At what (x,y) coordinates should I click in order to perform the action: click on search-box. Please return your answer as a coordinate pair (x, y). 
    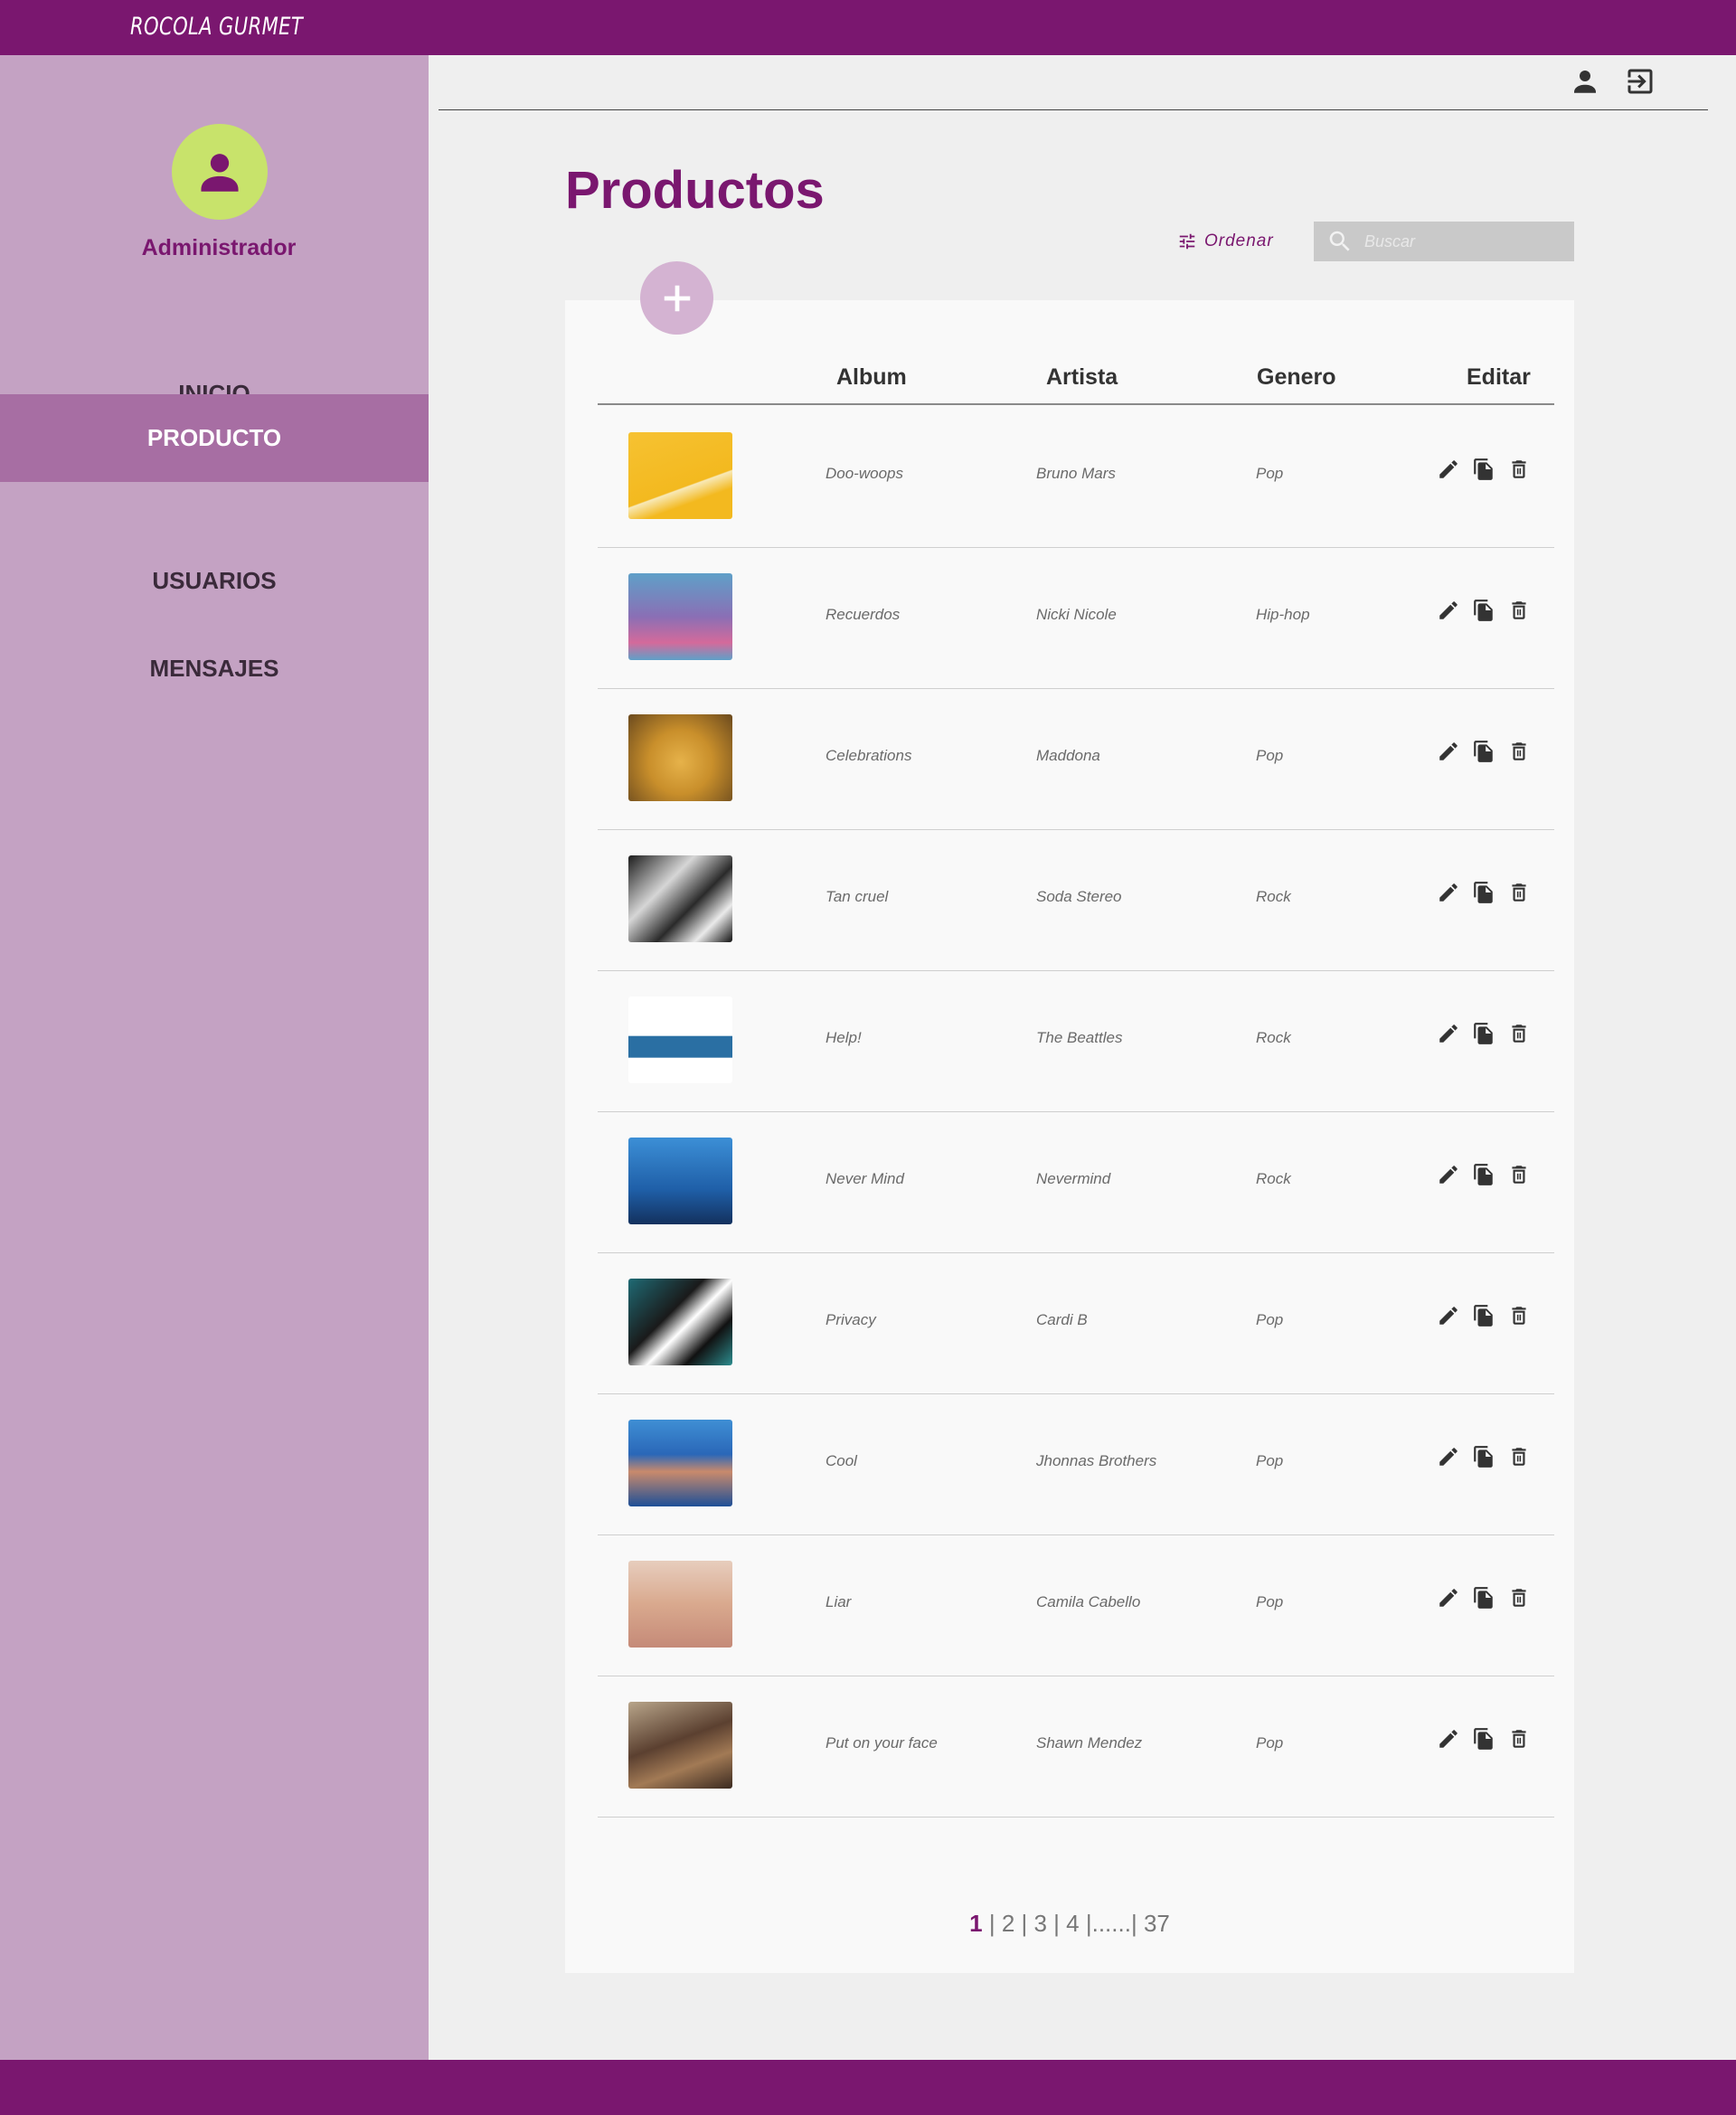
    Looking at the image, I should click on (1444, 241).